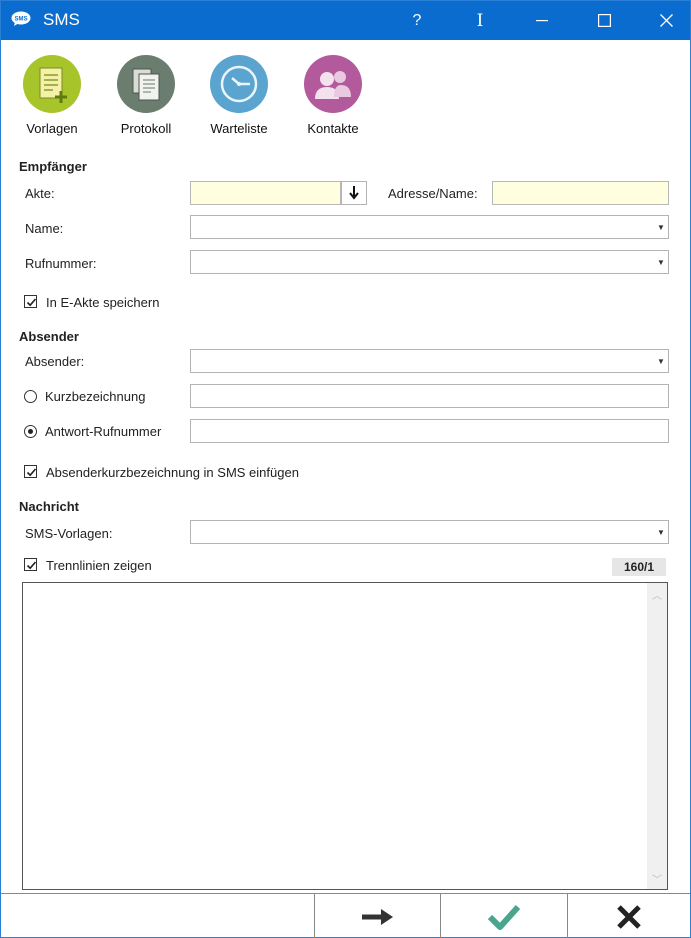 The width and height of the screenshot is (691, 938). What do you see at coordinates (657, 878) in the screenshot?
I see `scroll-down-icon: ﹀` at bounding box center [657, 878].